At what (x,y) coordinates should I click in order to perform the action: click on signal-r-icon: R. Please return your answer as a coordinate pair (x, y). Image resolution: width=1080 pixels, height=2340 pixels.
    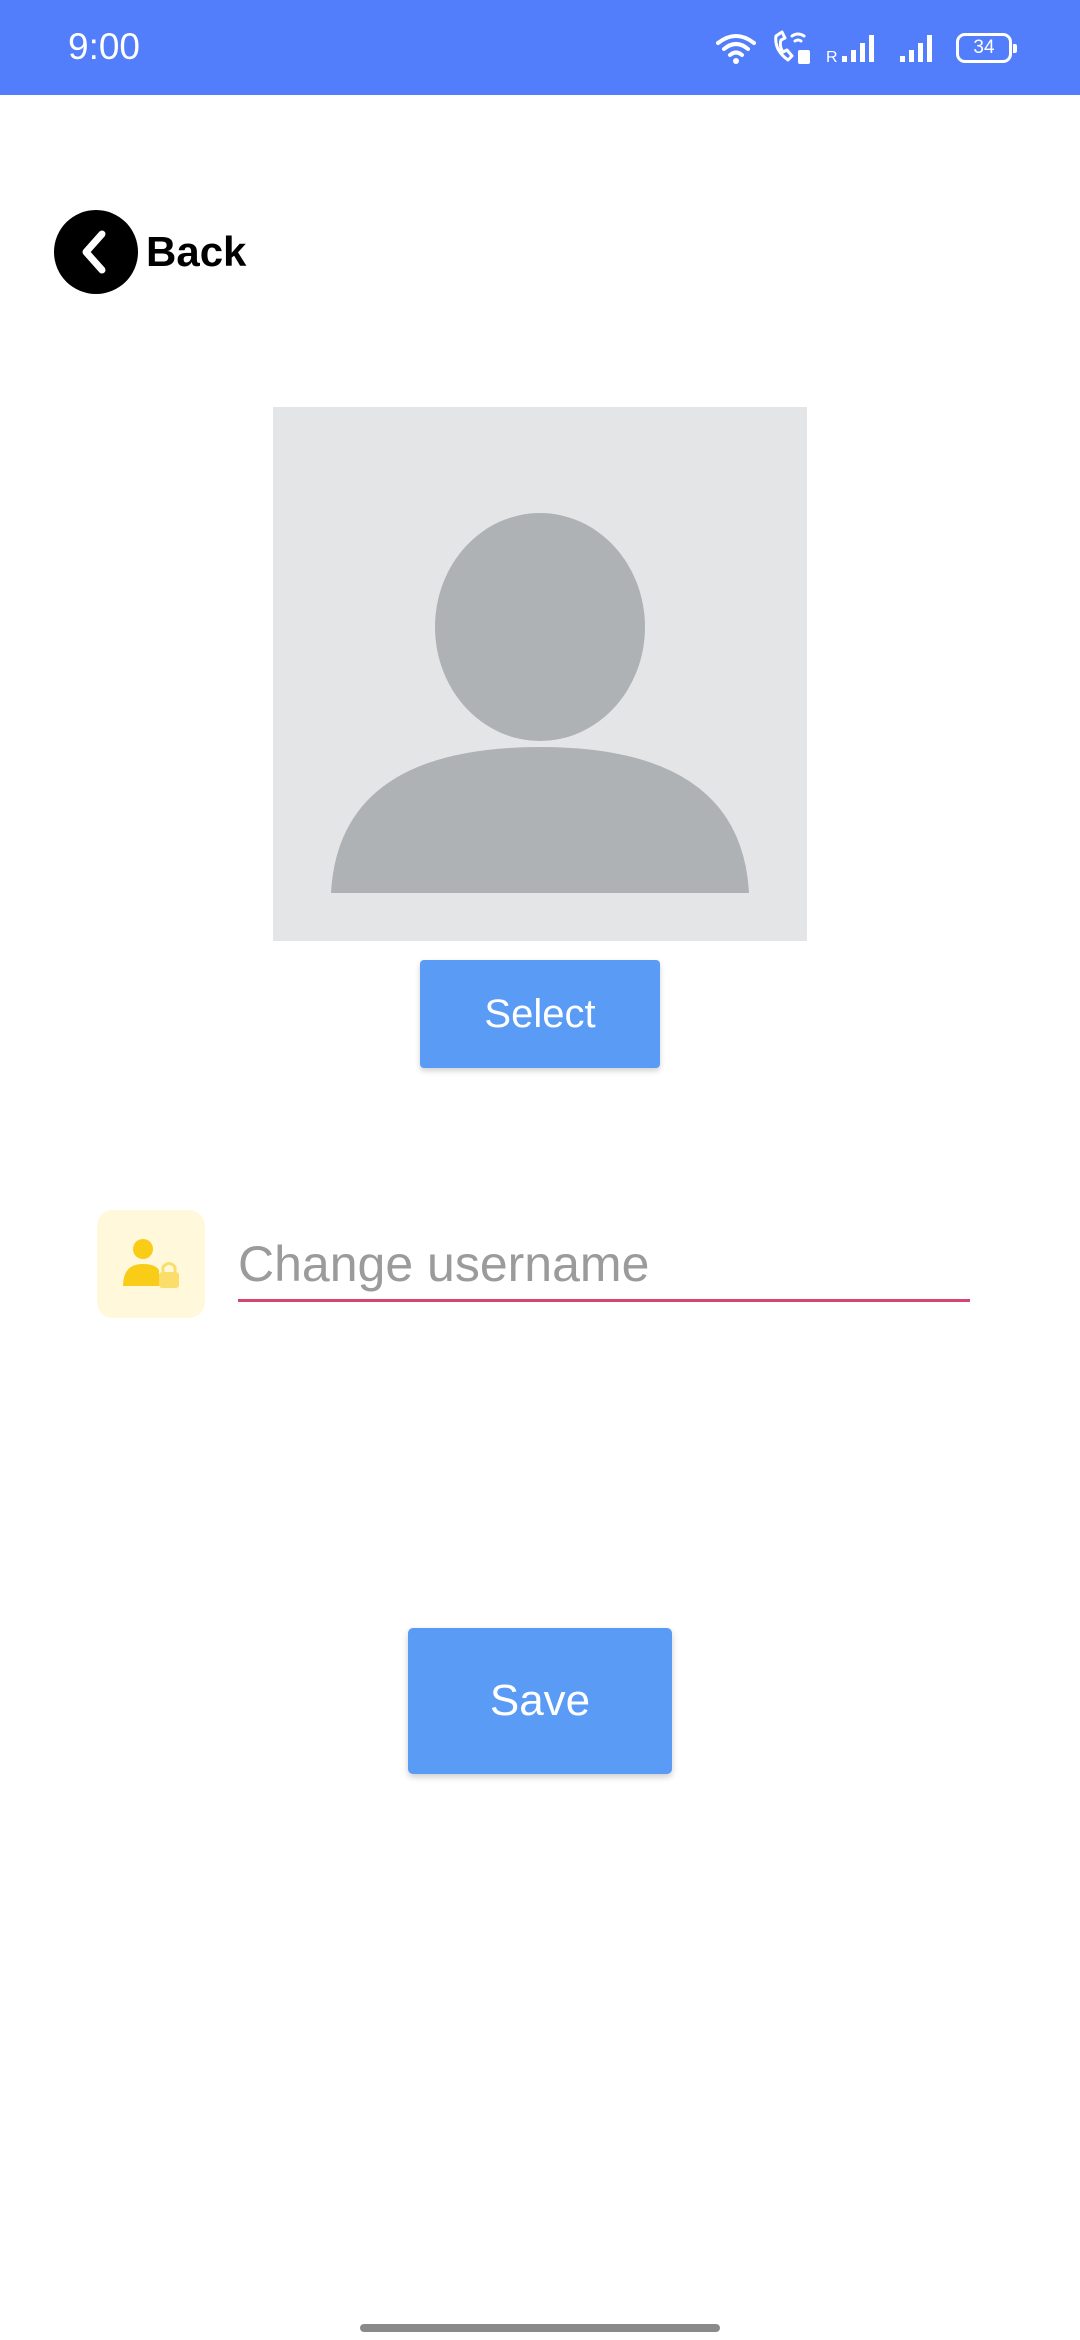
    Looking at the image, I should click on (855, 48).